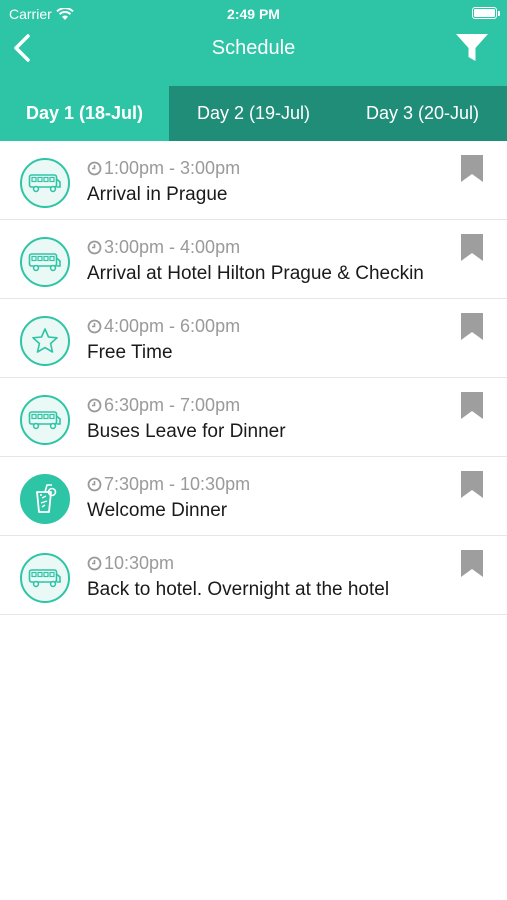  I want to click on event-title: Back to hotel. Overnight at the hotel, so click(238, 589).